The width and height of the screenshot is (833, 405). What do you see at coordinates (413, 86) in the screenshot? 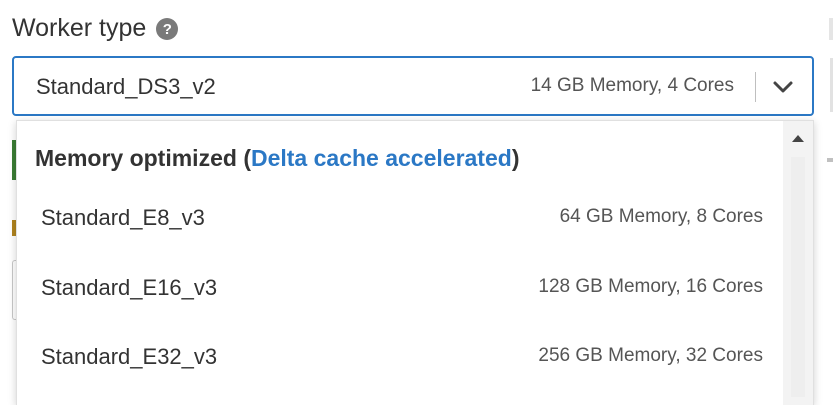
I see `worker-type-select: Standard_DS3_v2 14 GB Memory, 4 Cores` at bounding box center [413, 86].